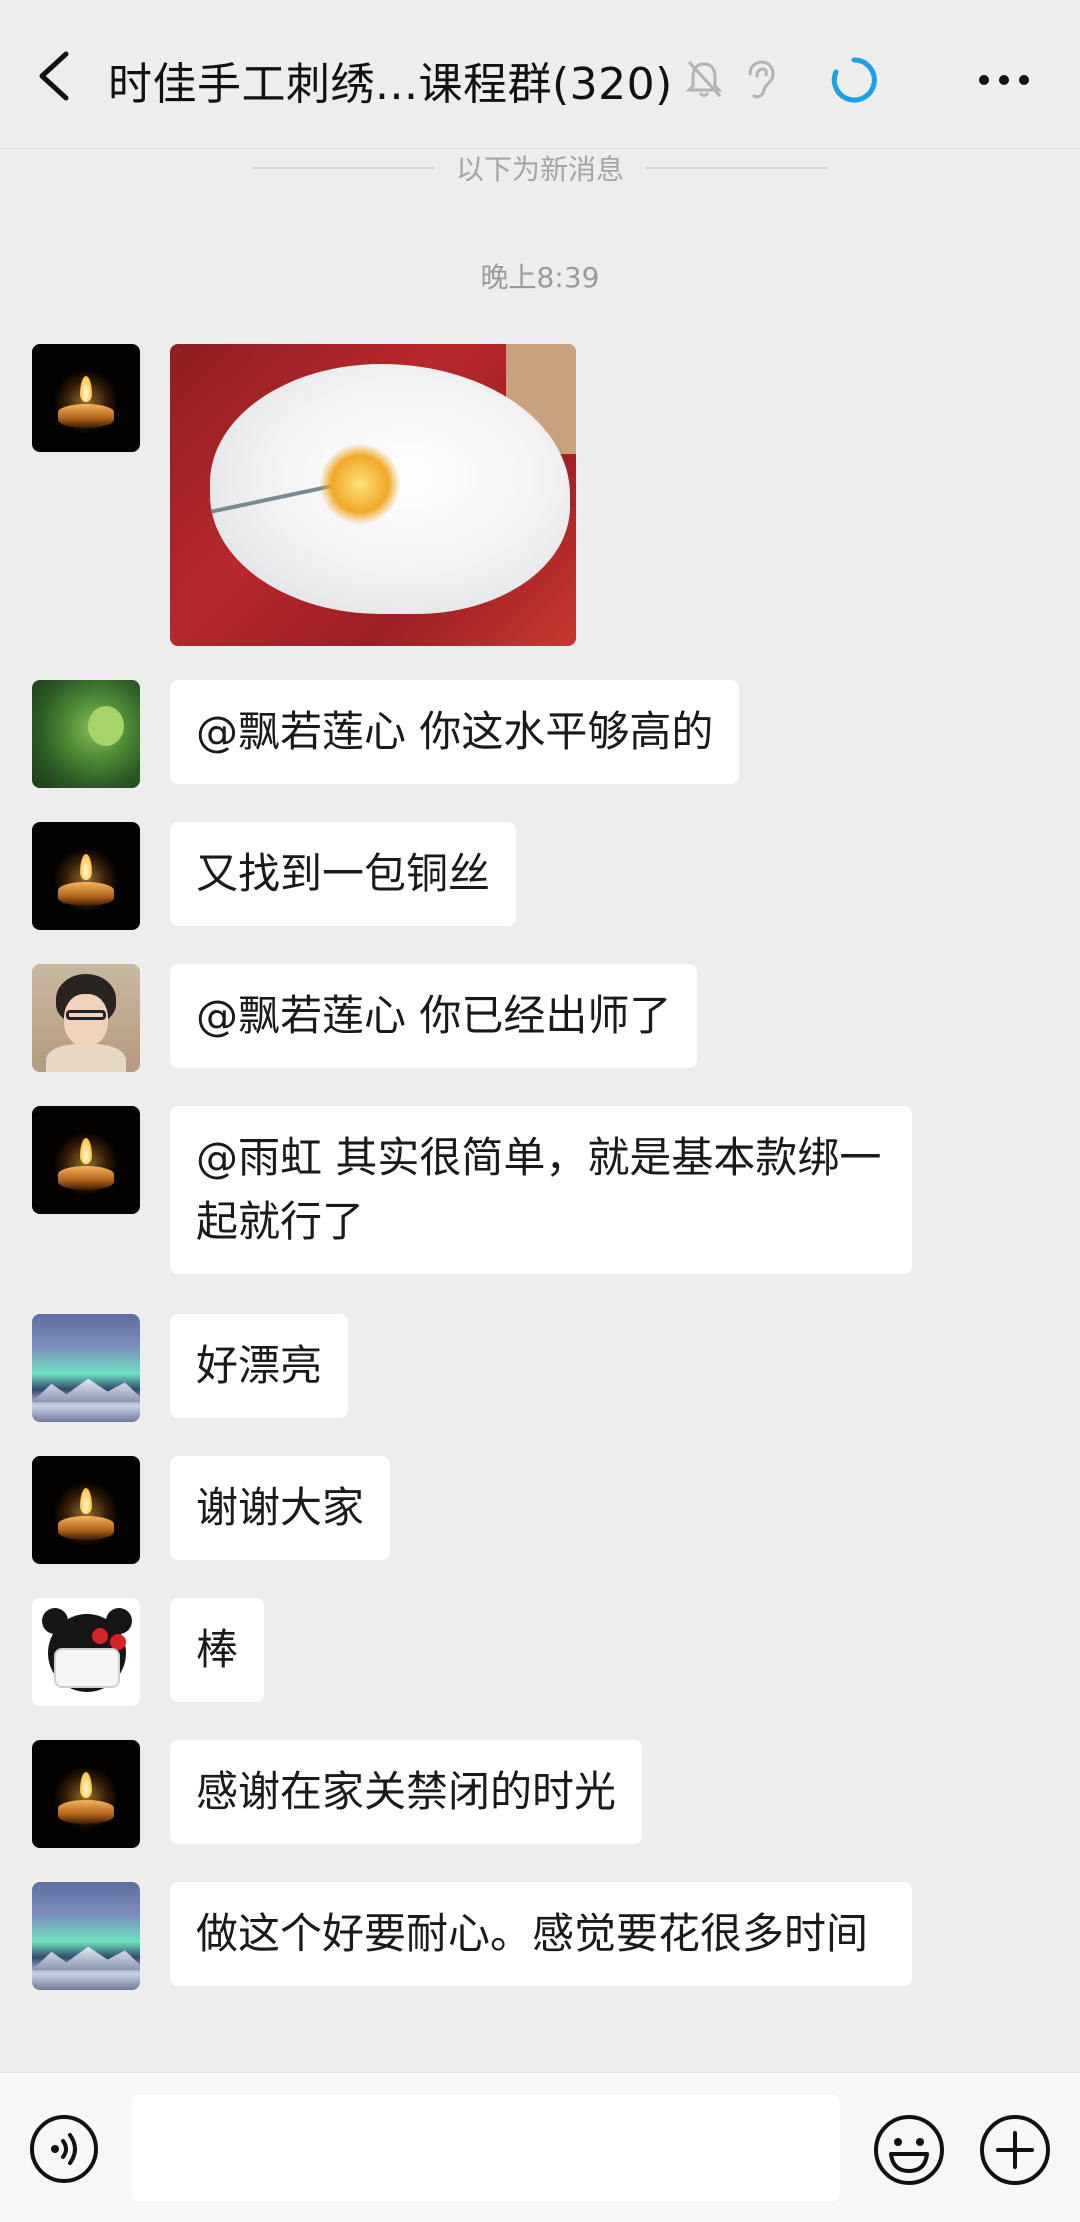 This screenshot has width=1080, height=2222. What do you see at coordinates (343, 874) in the screenshot?
I see `message-bubble: 又找到一包铜丝` at bounding box center [343, 874].